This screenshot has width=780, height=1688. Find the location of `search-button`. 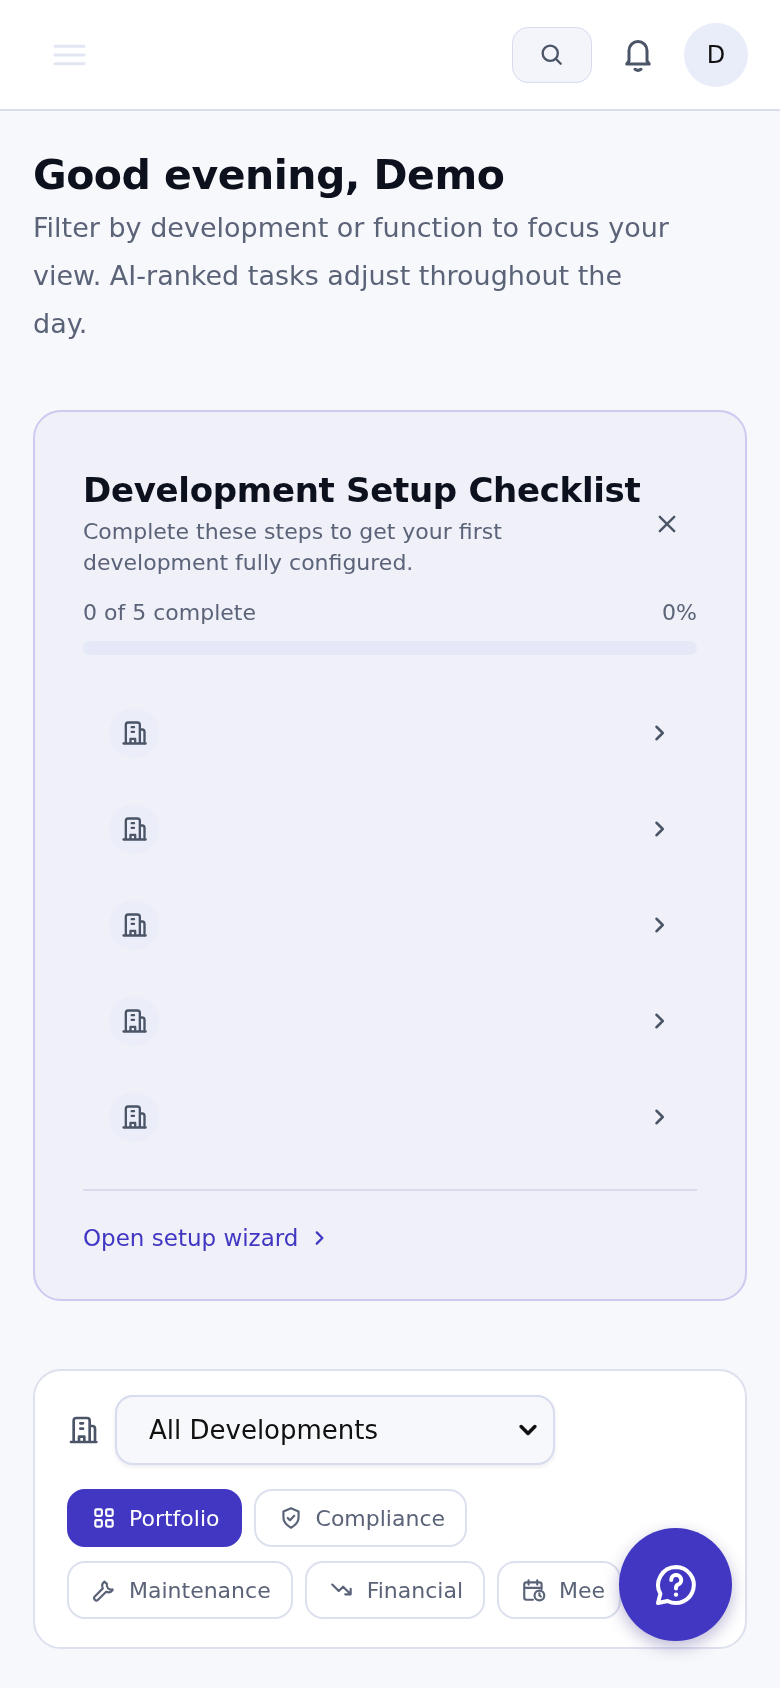

search-button is located at coordinates (552, 54).